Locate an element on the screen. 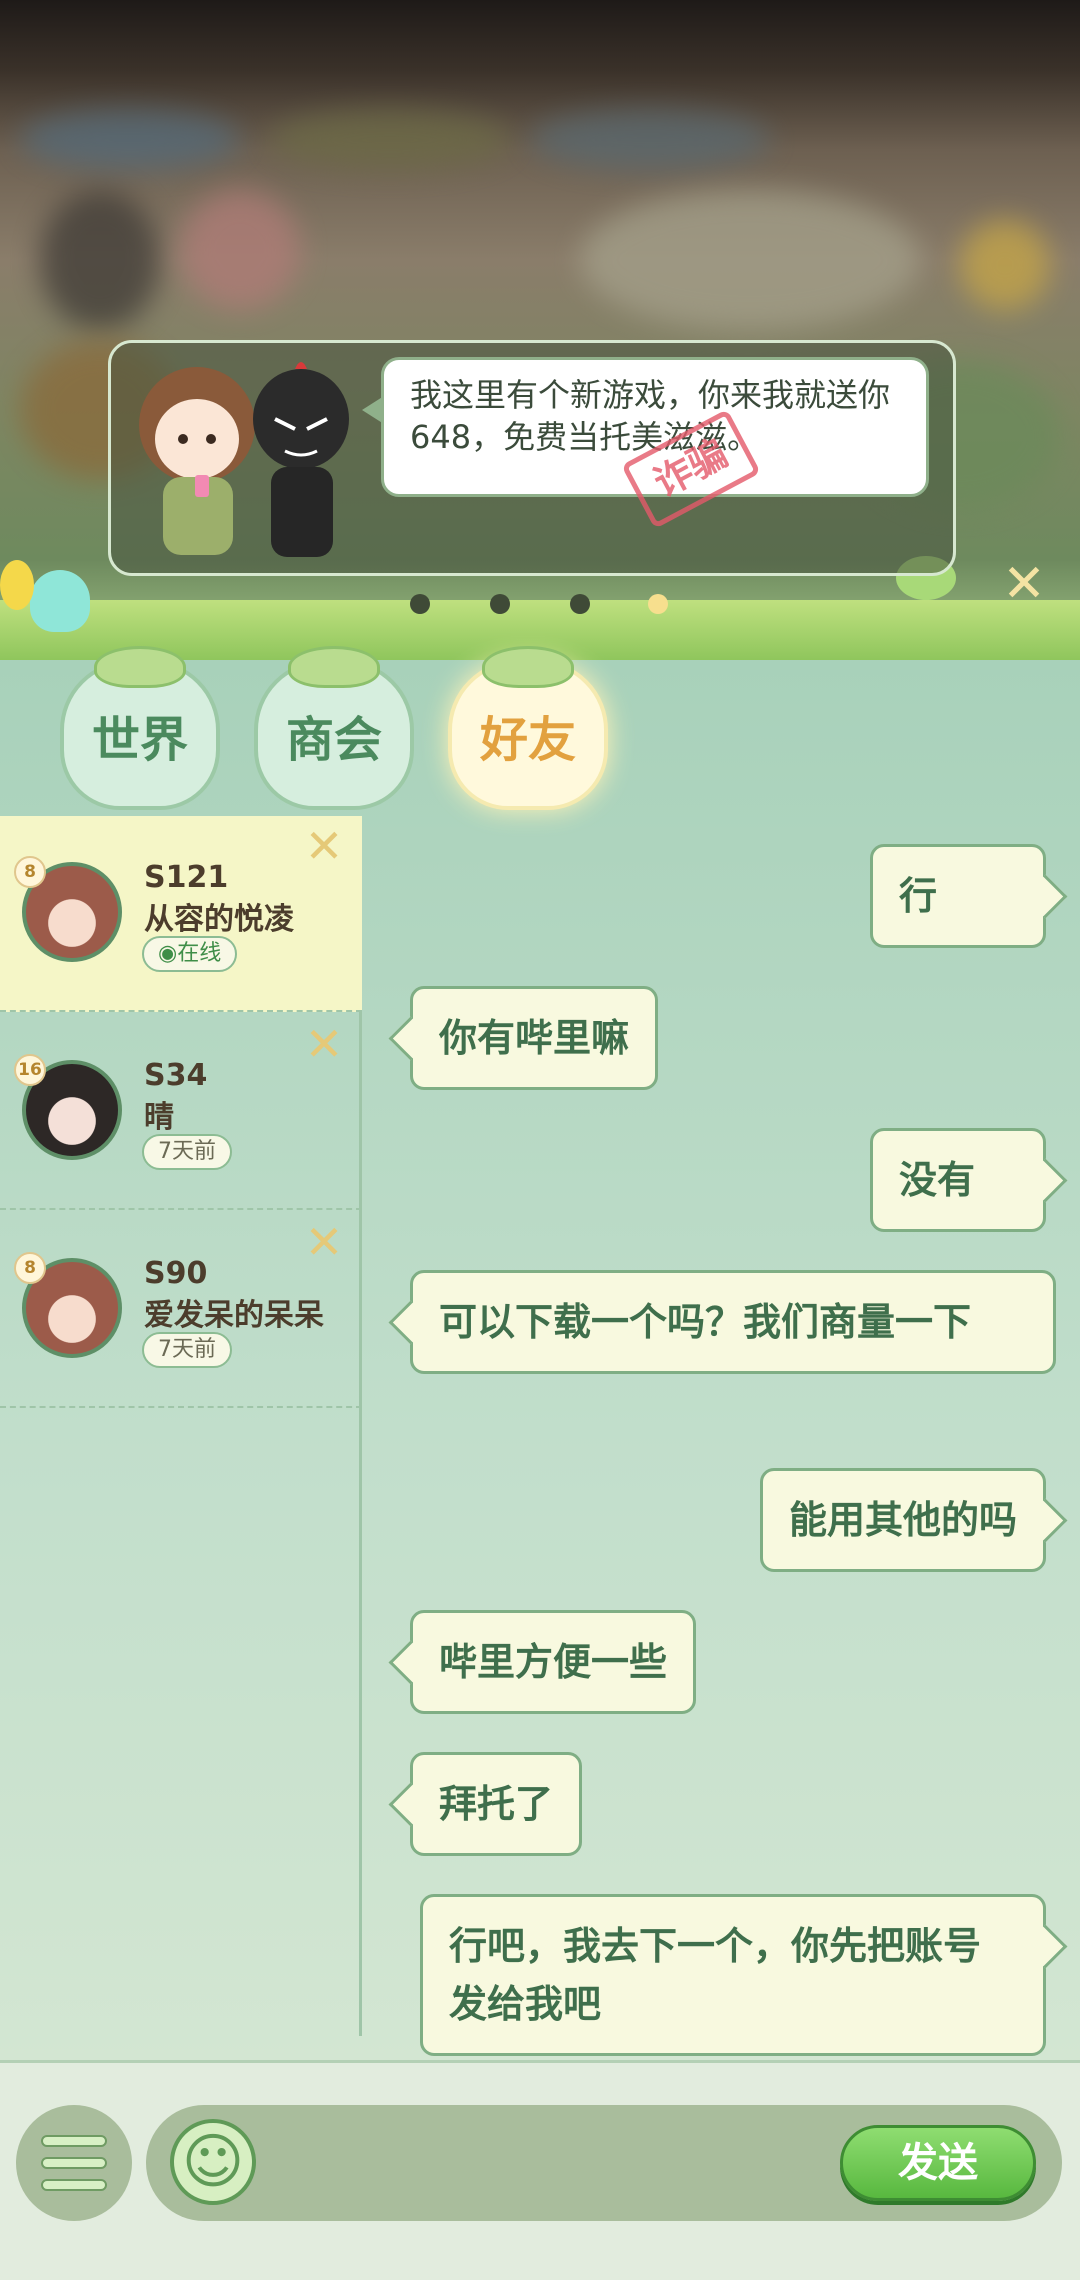 Image resolution: width=1080 pixels, height=2280 pixels. contact-item: 8 S90 爱发呆的呆呆 7天前 ✕ is located at coordinates (181, 1310).